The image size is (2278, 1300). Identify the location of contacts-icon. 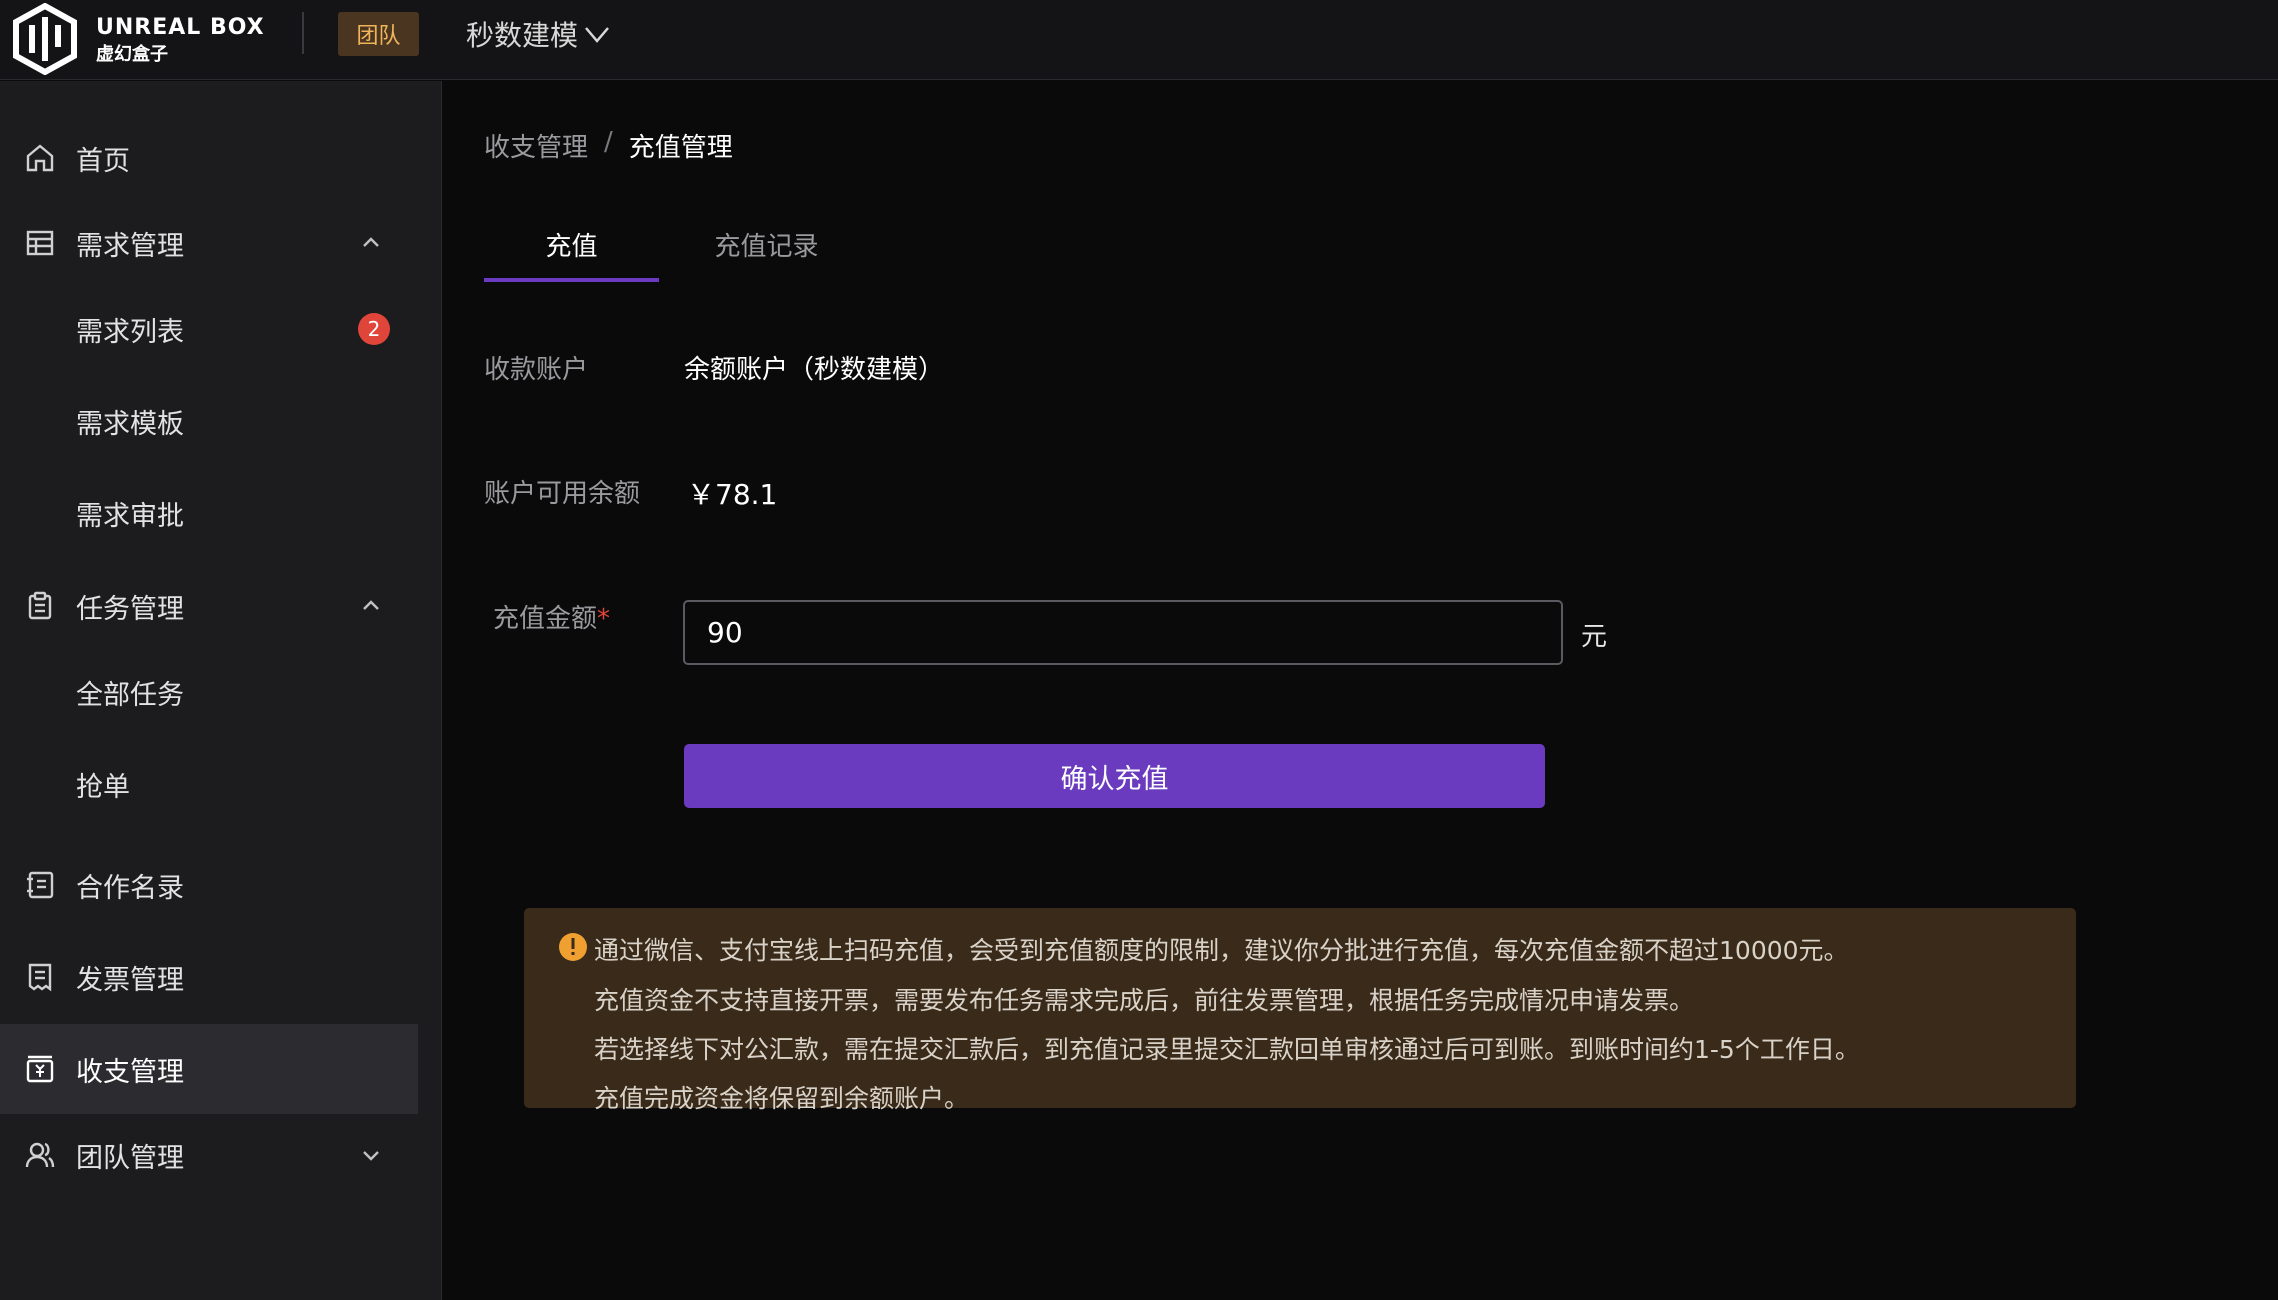
(40, 885).